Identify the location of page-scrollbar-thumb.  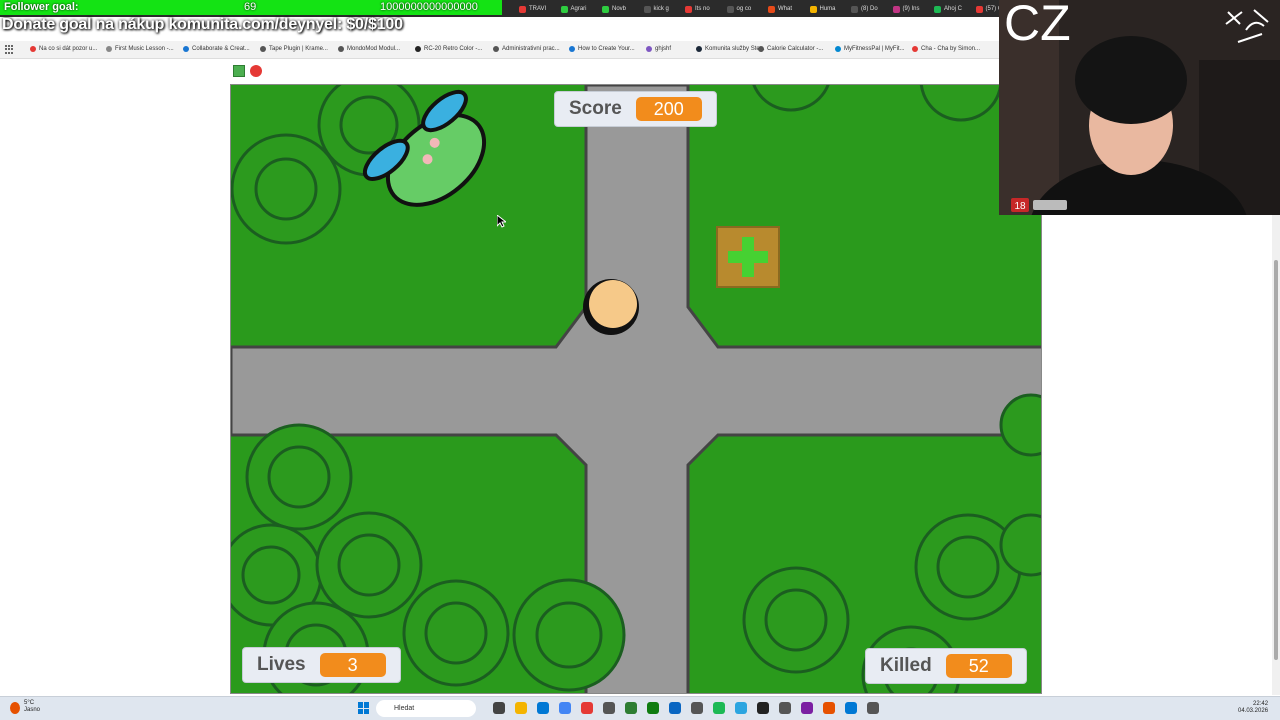
(1276, 460).